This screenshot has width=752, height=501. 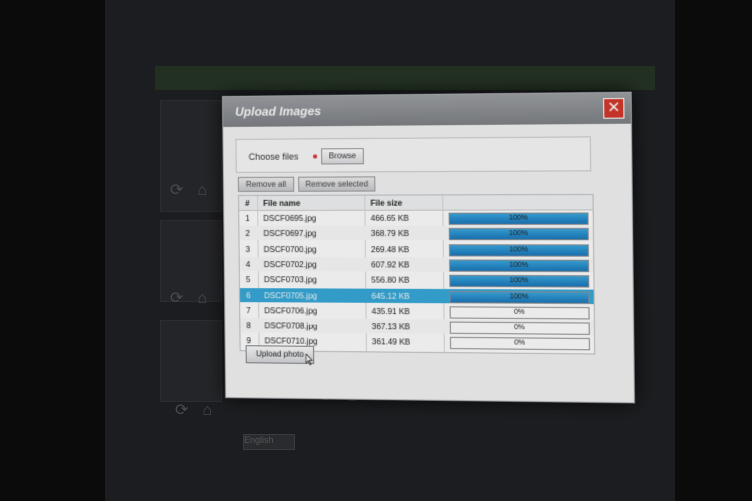 What do you see at coordinates (417, 311) in the screenshot?
I see `table-row: 7 DSCF0706.jpg 435.91 KB 0%` at bounding box center [417, 311].